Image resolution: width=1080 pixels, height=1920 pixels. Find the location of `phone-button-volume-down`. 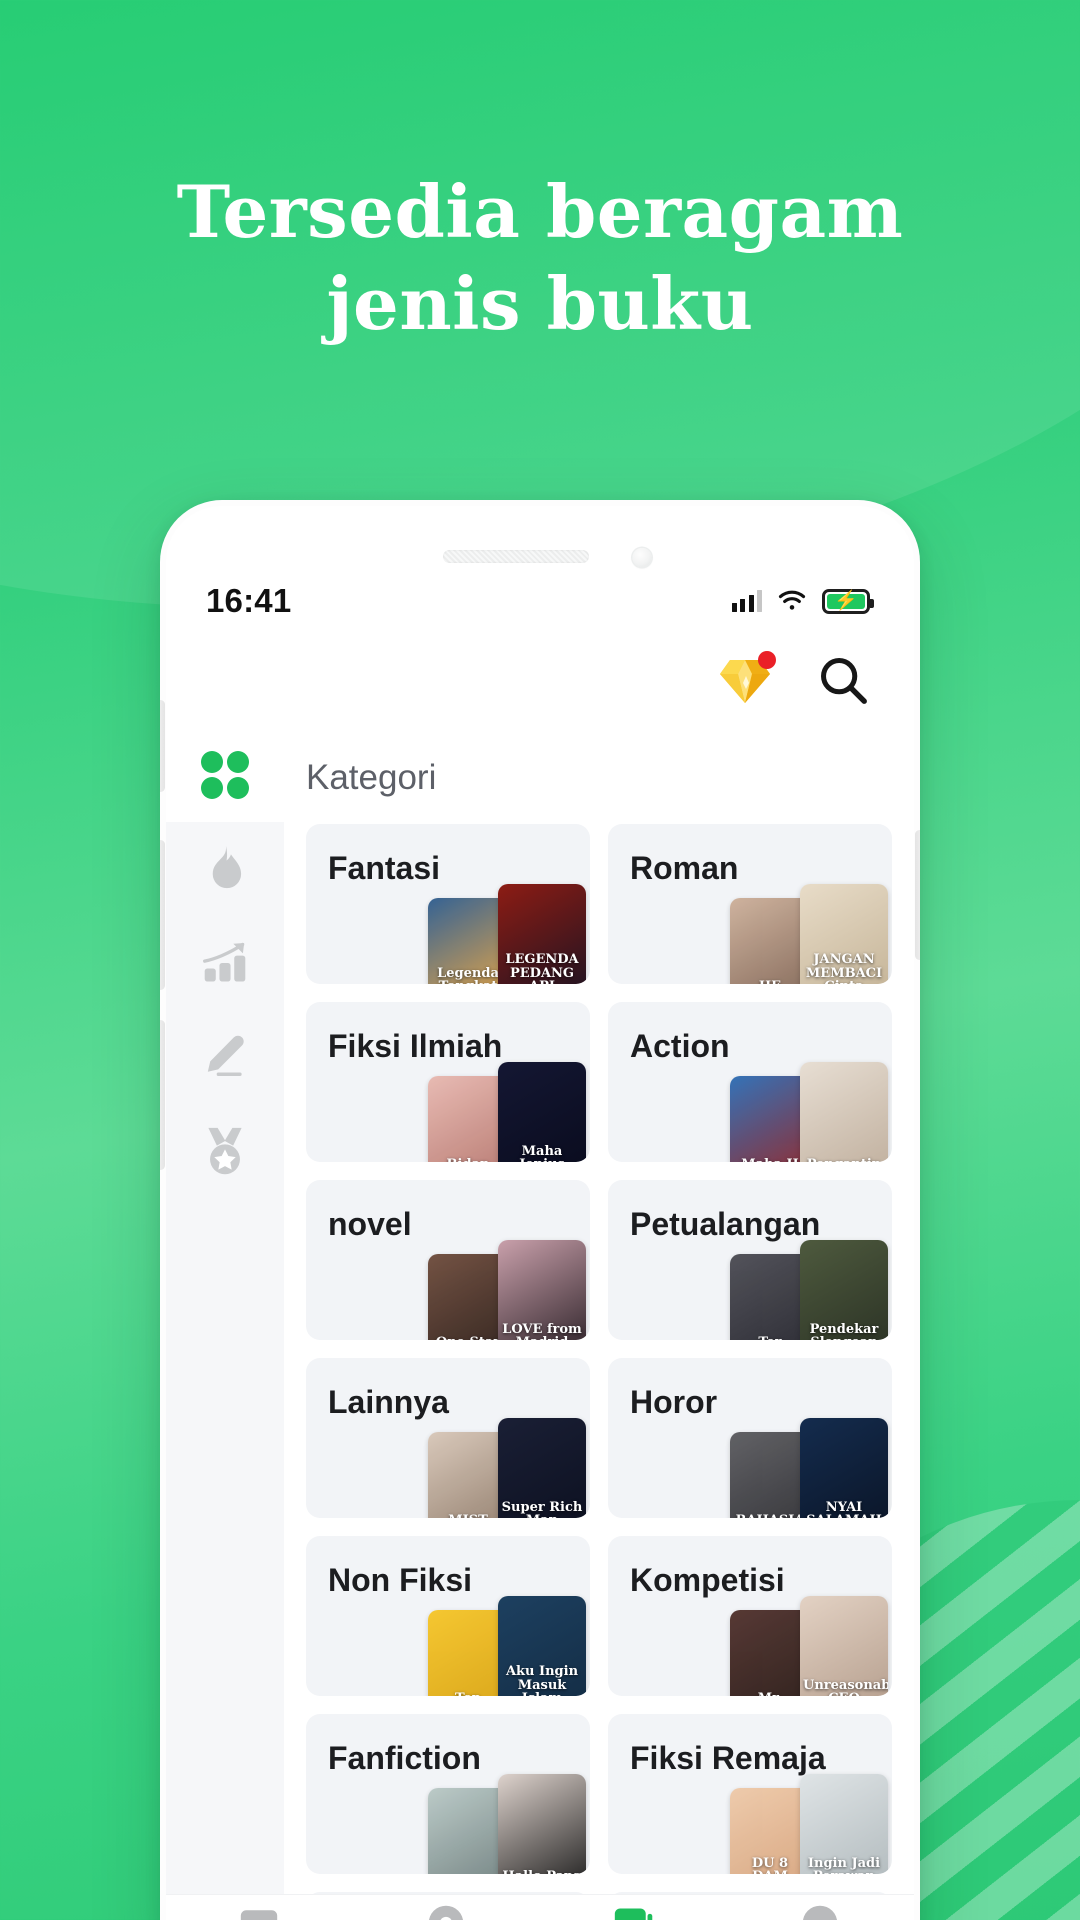

phone-button-volume-down is located at coordinates (162, 1095).